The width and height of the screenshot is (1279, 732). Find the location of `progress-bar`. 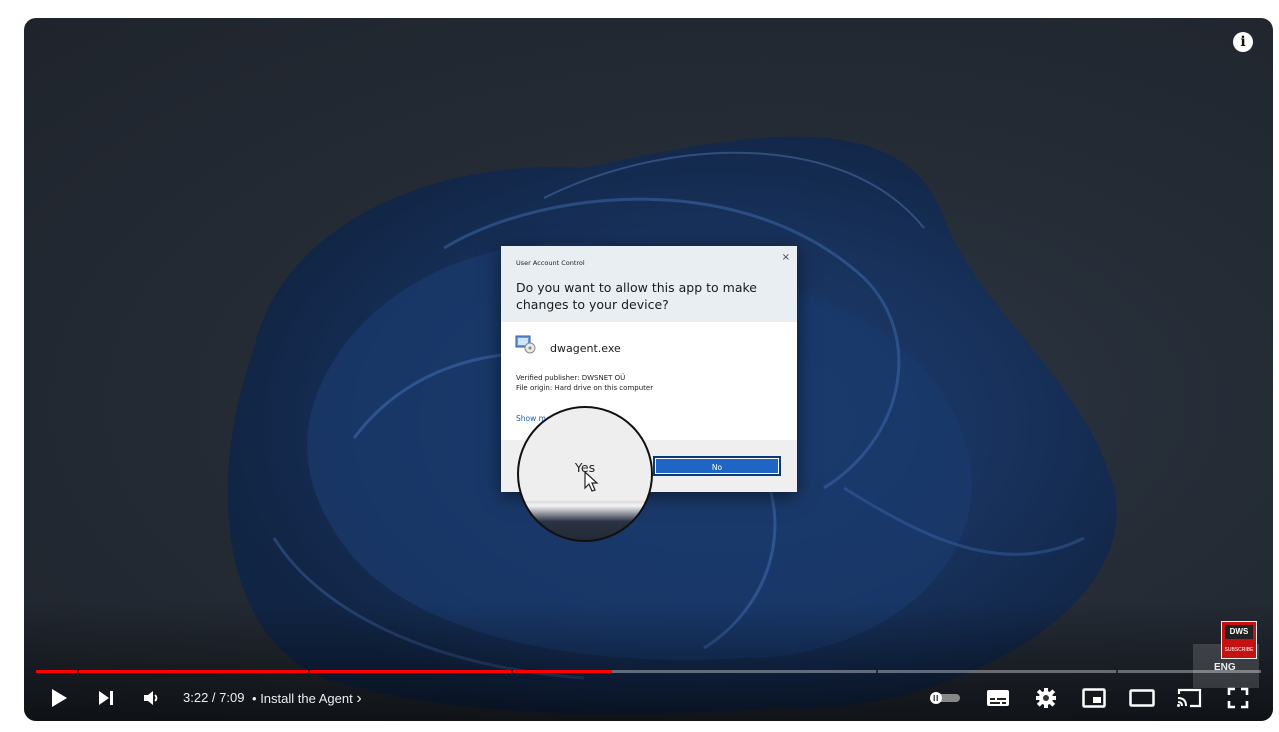

progress-bar is located at coordinates (648, 671).